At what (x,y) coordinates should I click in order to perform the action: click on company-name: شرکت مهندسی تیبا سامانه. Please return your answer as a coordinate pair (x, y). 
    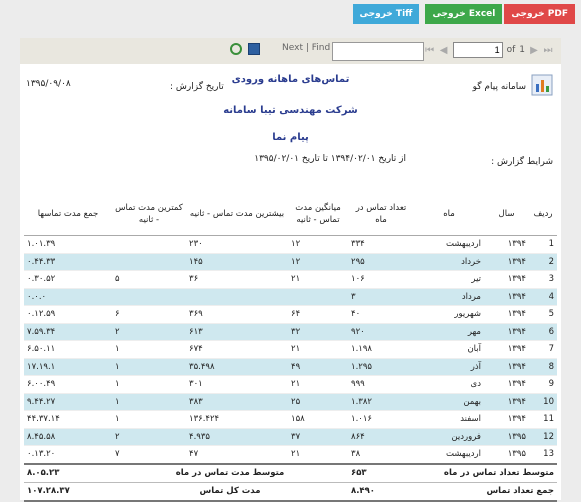
    Looking at the image, I should click on (290, 110).